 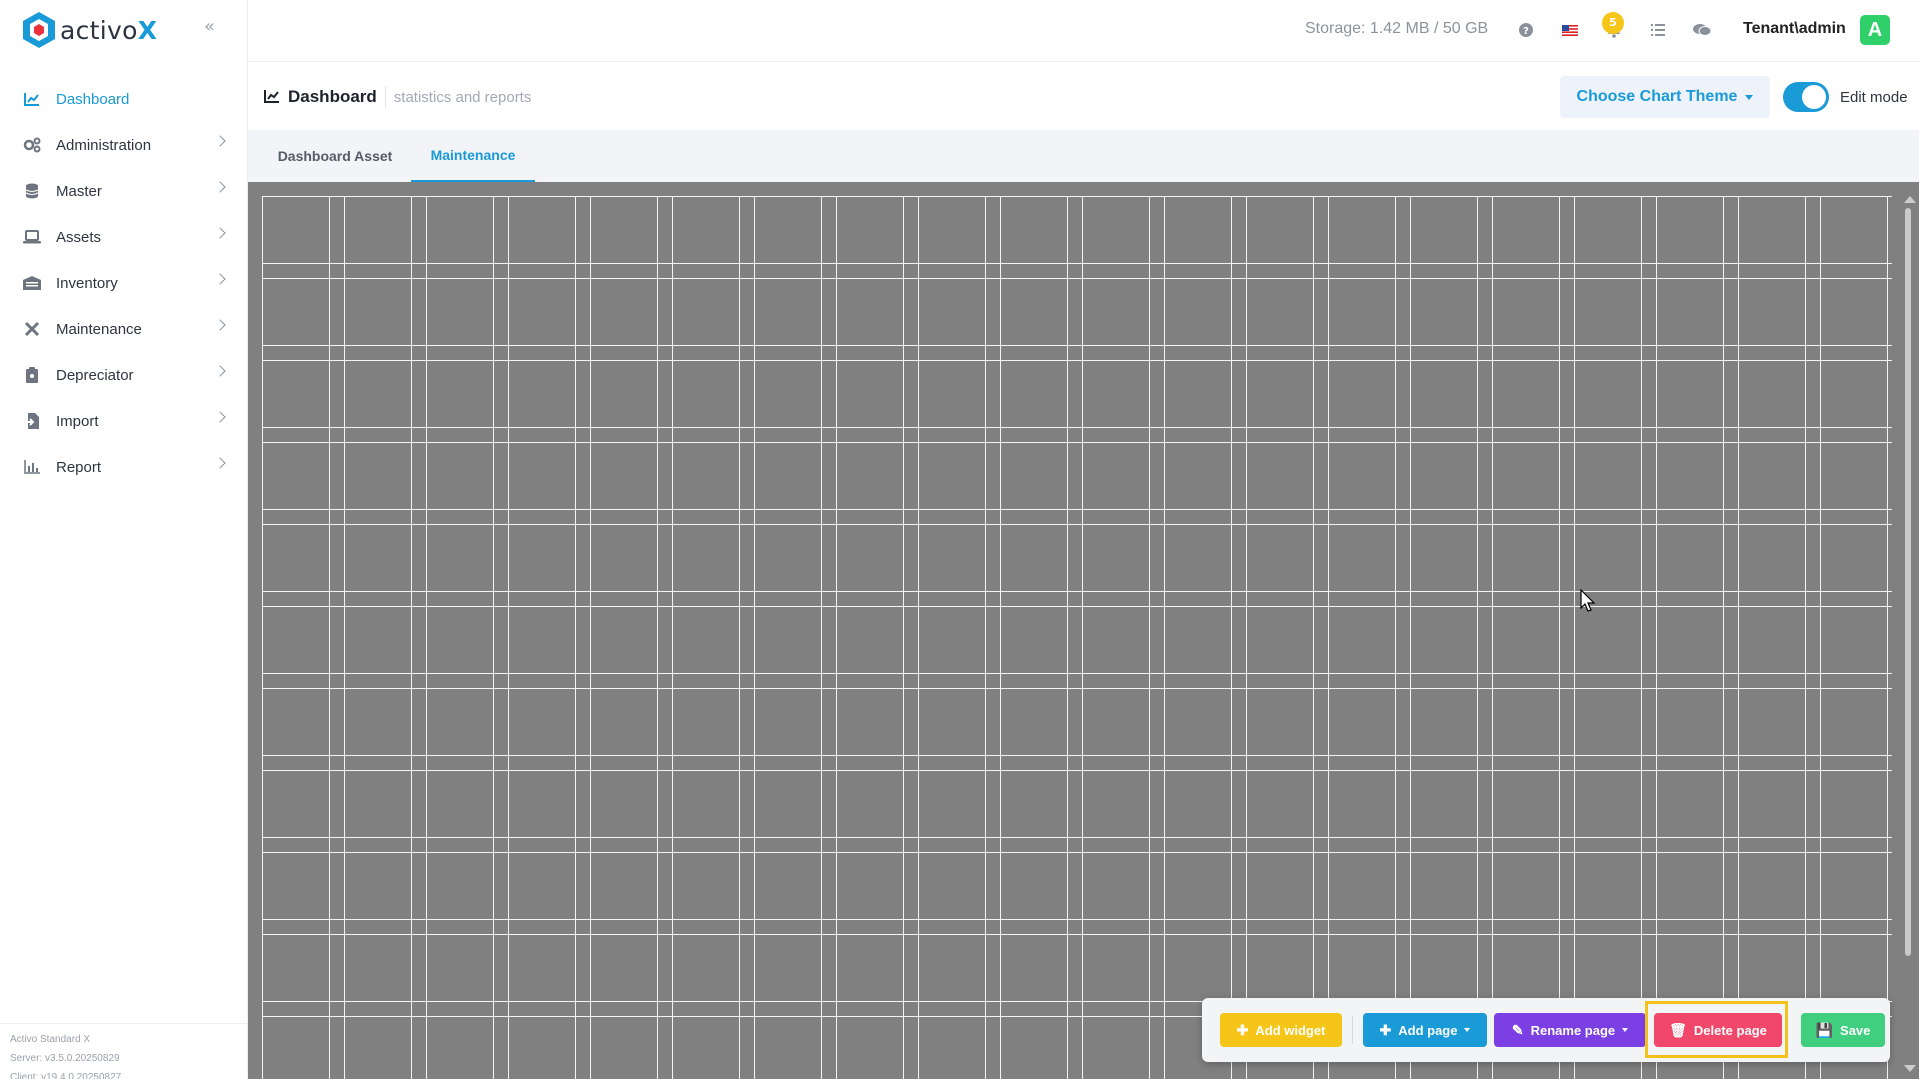 What do you see at coordinates (1855, 1030) in the screenshot?
I see `save-label: Save` at bounding box center [1855, 1030].